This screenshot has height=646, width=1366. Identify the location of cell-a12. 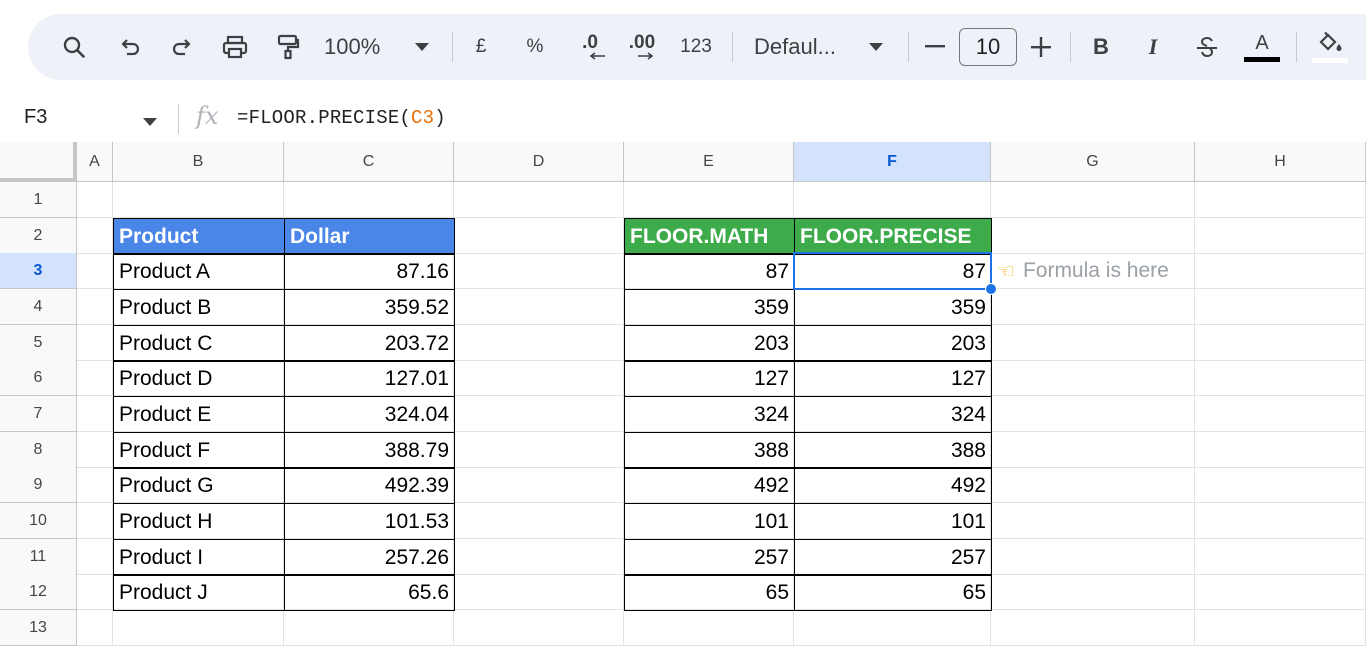
(95, 592).